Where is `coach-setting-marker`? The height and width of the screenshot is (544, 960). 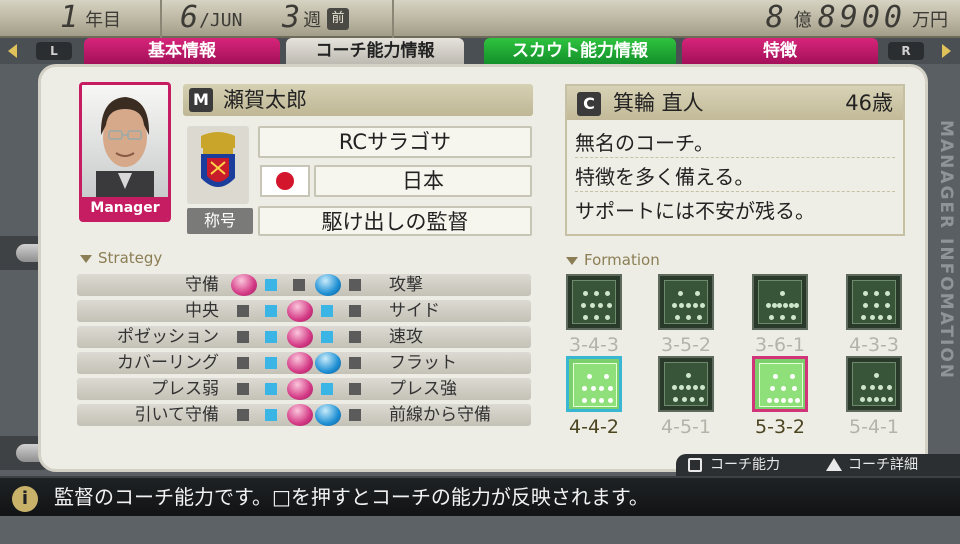
coach-setting-marker is located at coordinates (328, 285).